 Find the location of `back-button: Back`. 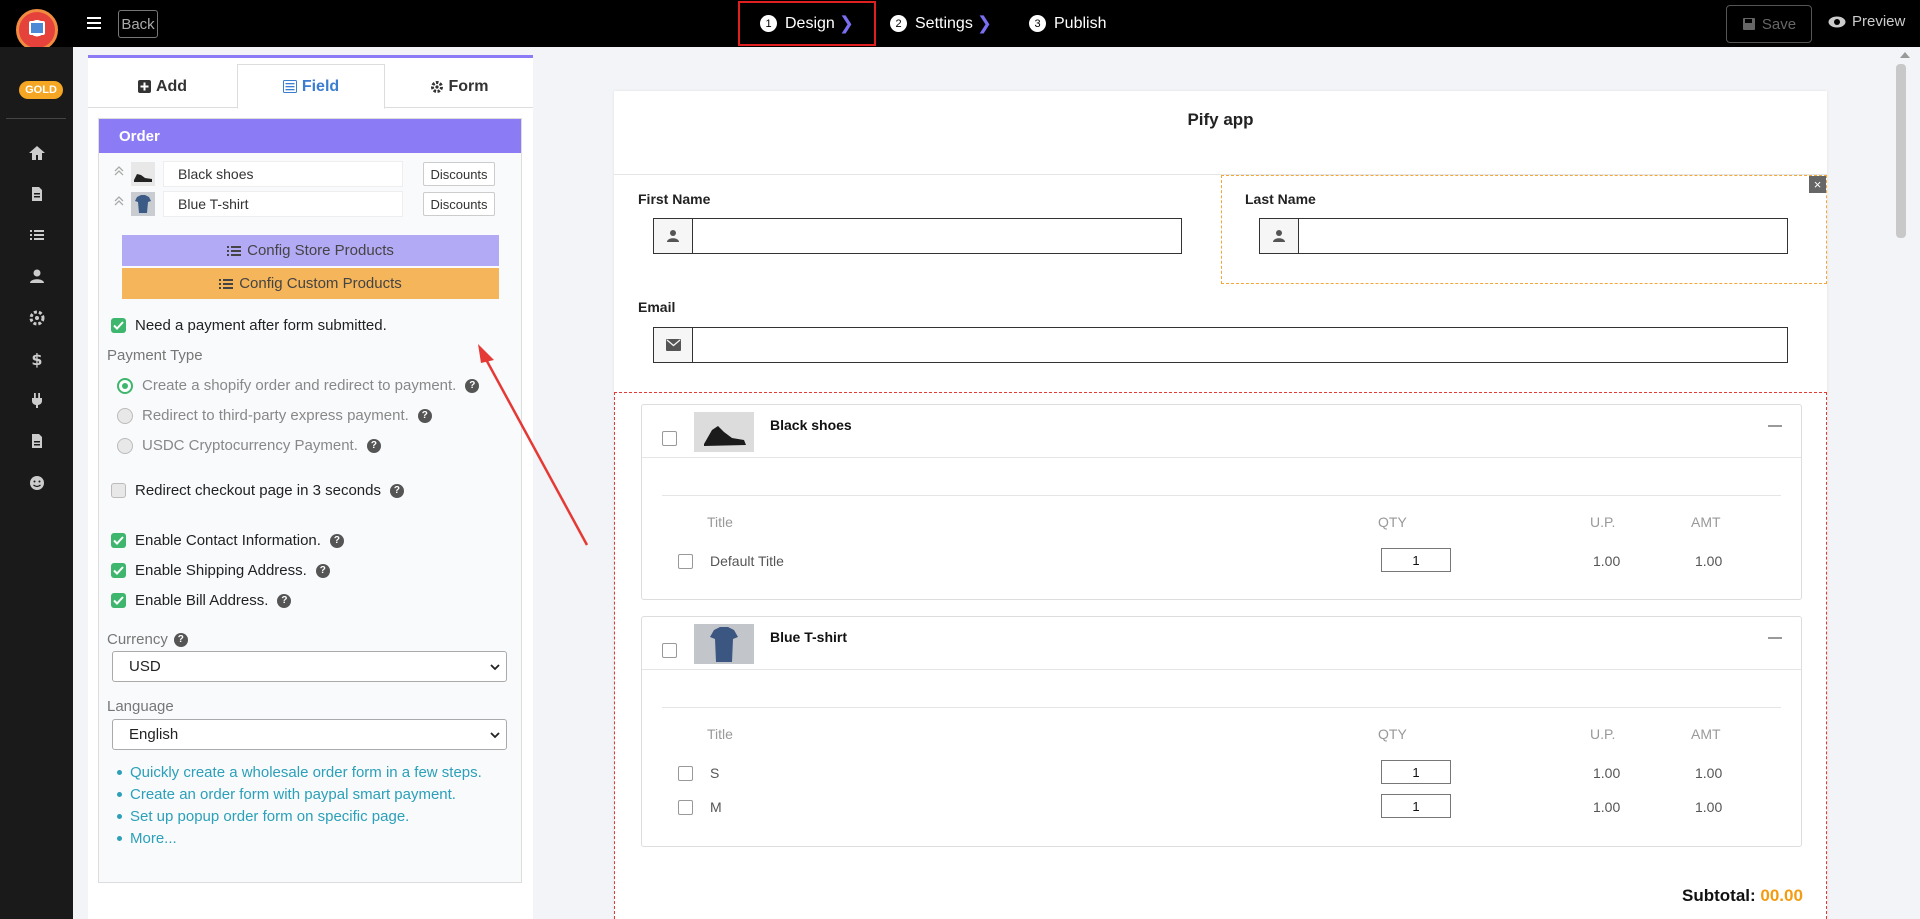

back-button: Back is located at coordinates (138, 24).